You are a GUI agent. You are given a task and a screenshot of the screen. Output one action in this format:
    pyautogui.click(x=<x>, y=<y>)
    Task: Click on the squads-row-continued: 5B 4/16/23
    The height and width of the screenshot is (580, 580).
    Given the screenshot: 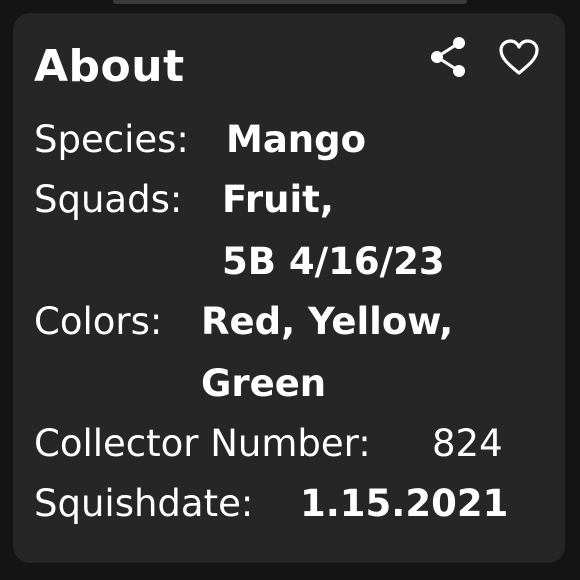 What is the action you would take?
    pyautogui.click(x=333, y=262)
    